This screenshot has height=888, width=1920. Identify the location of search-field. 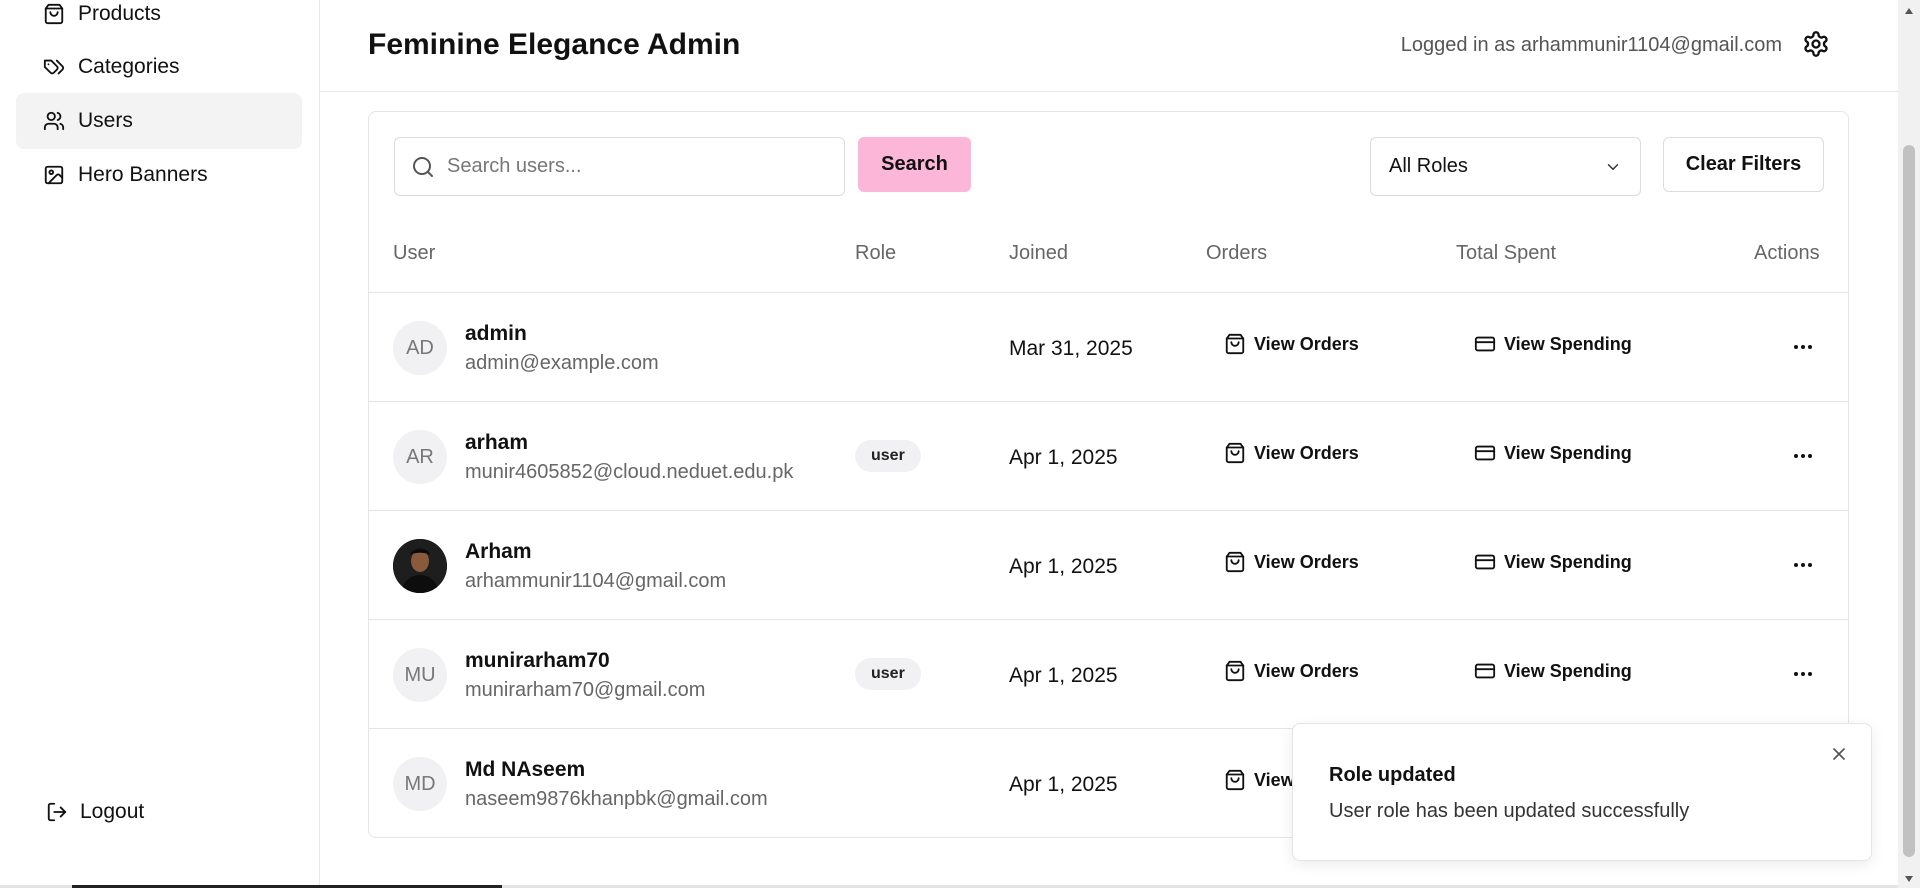
(619, 166).